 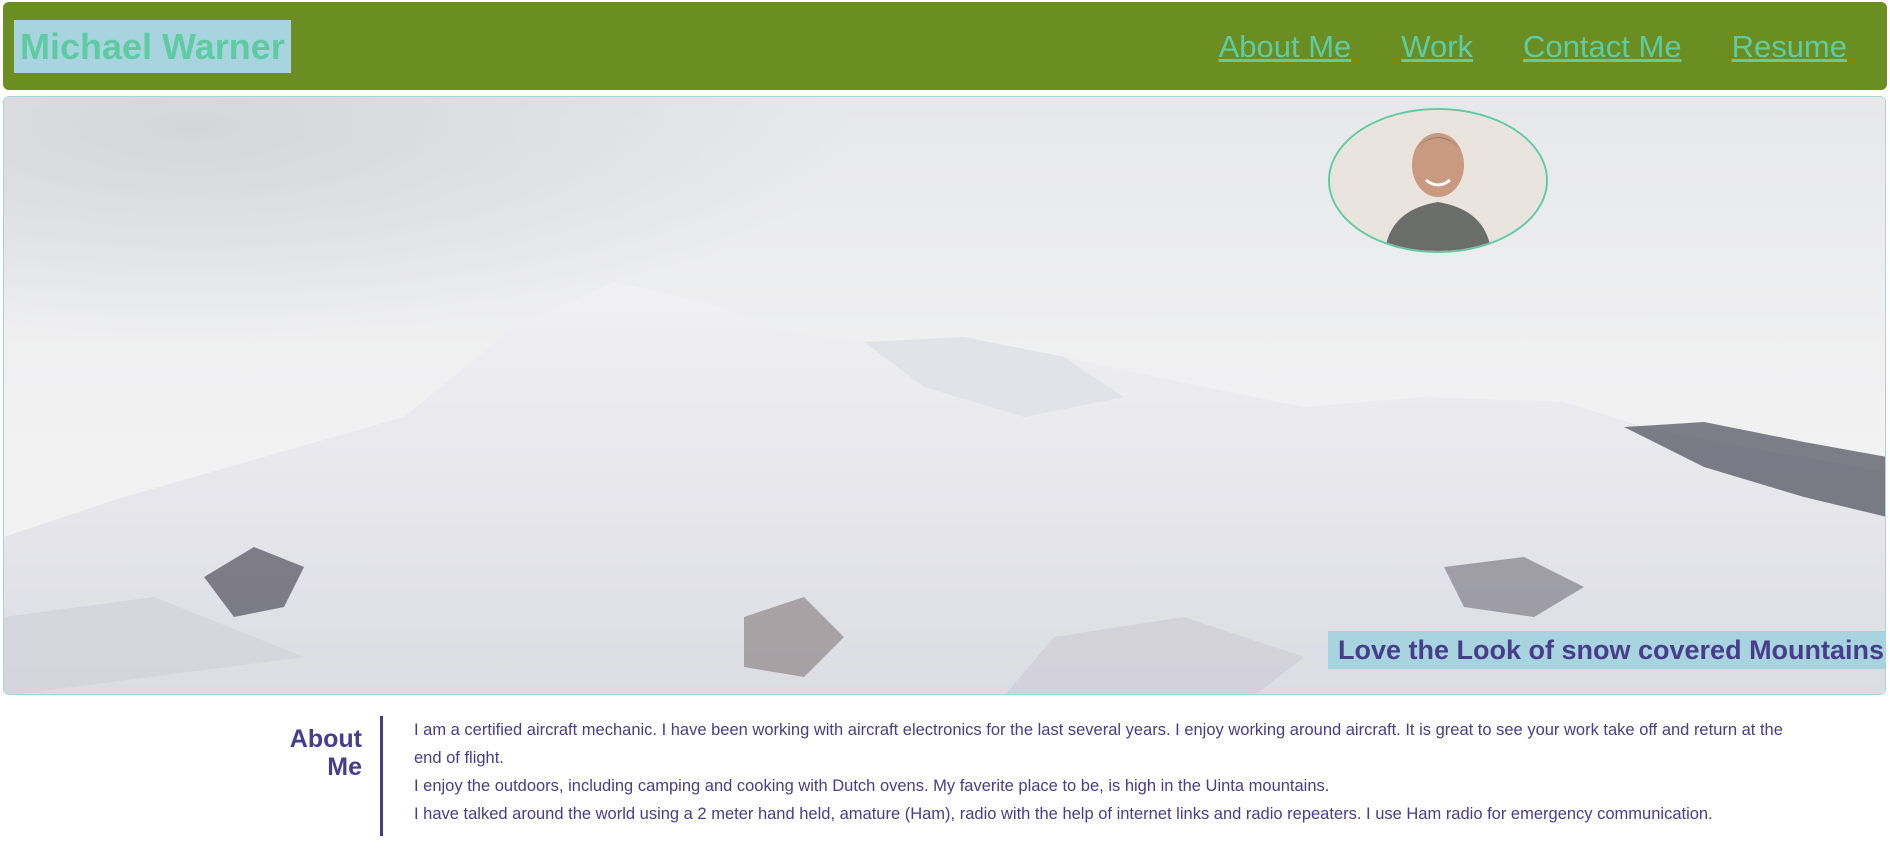 I want to click on about-heading: About Me, so click(x=296, y=753).